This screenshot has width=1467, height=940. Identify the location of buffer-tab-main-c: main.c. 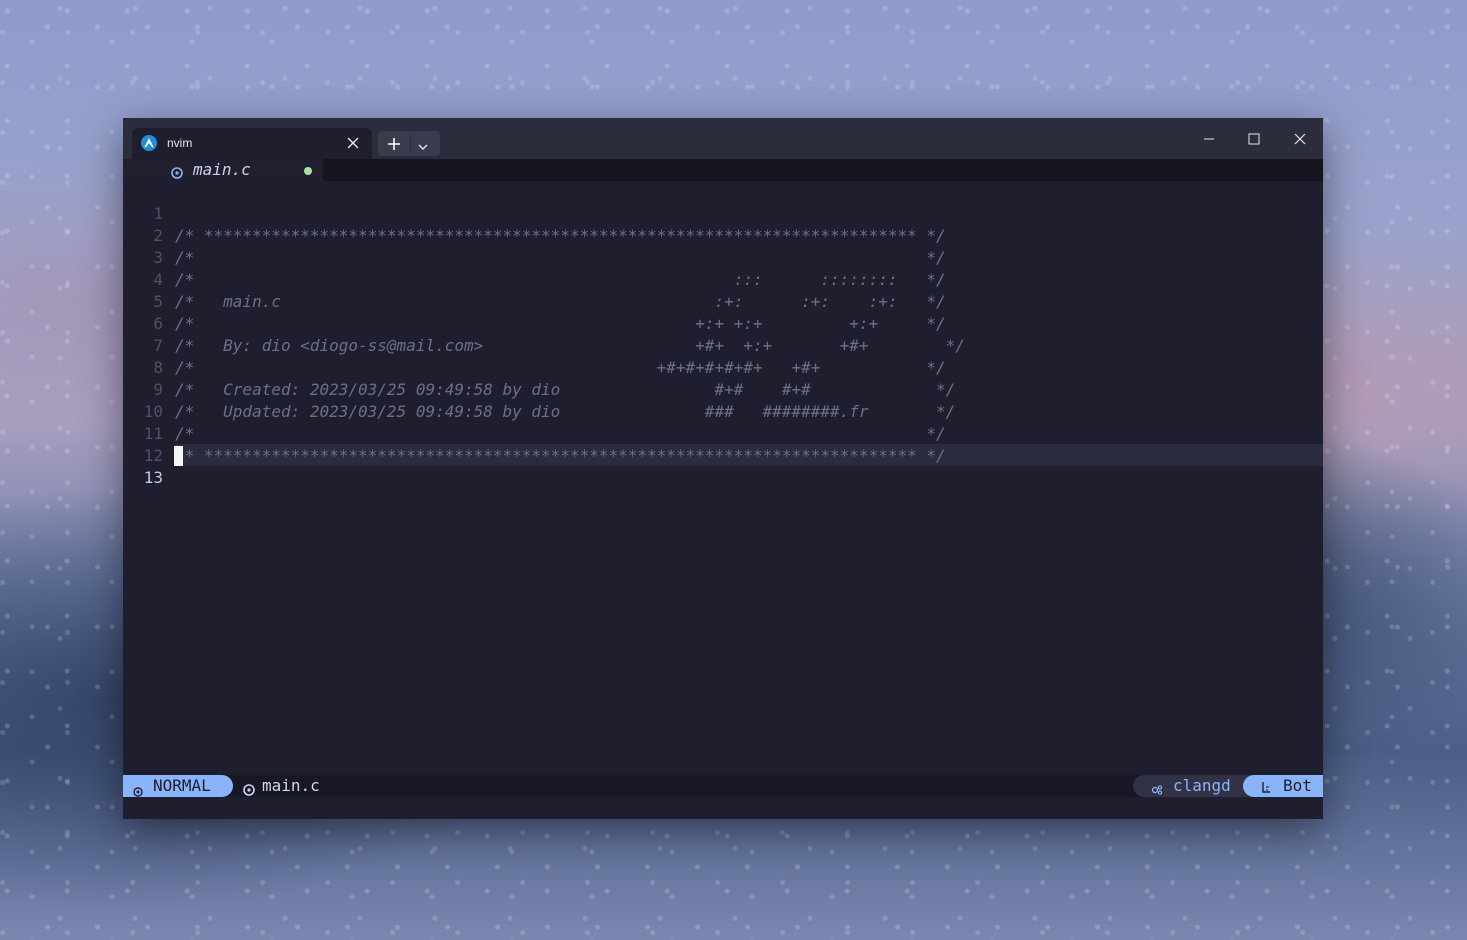
(223, 170).